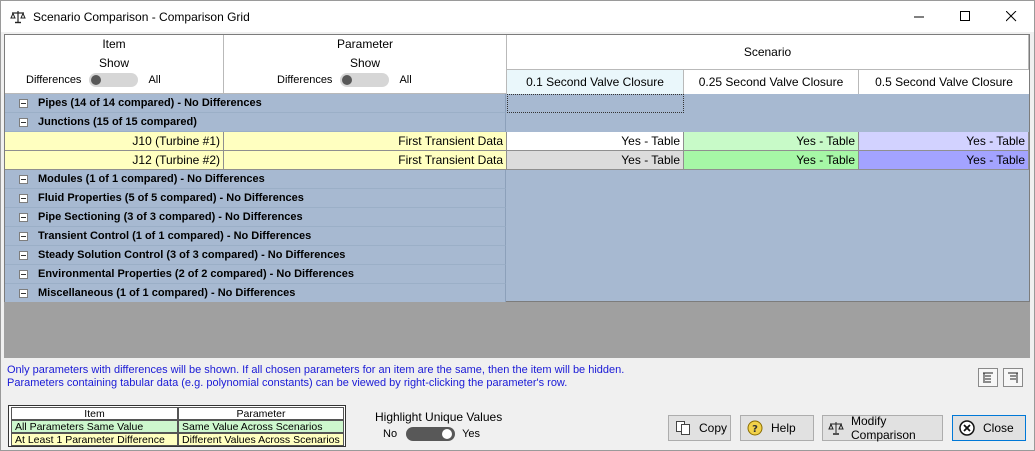  I want to click on legend-item-same: All Parameters Same Value, so click(94, 426).